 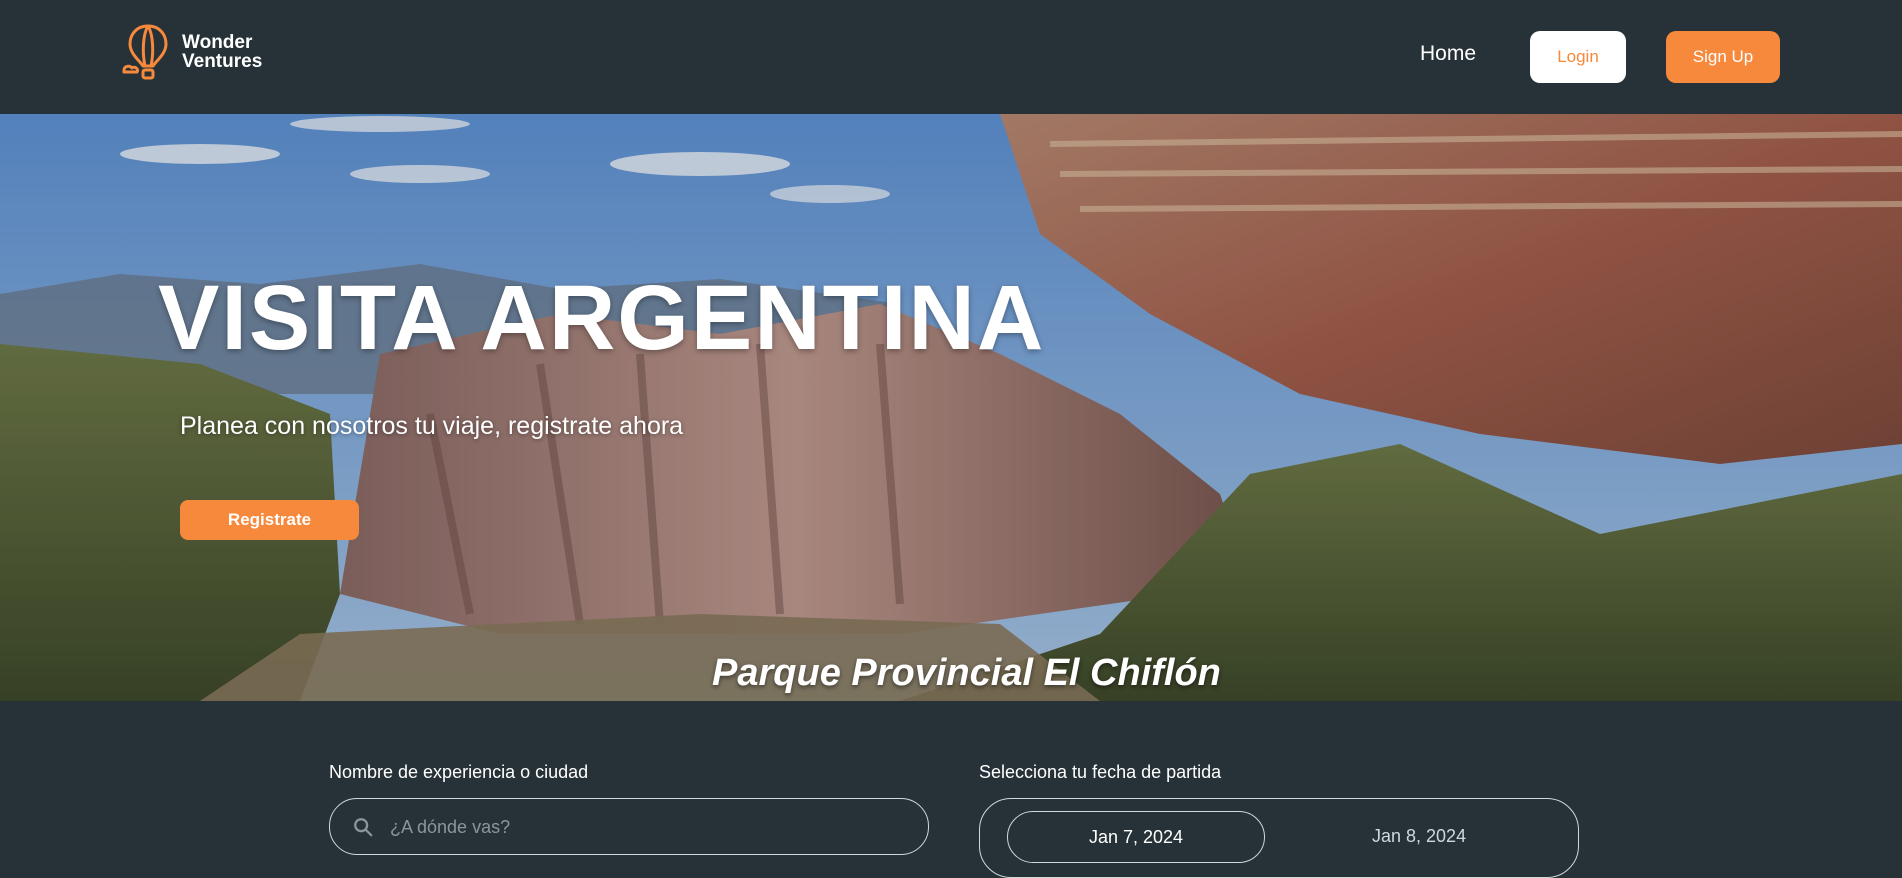 What do you see at coordinates (269, 520) in the screenshot?
I see `register-button: Registrate` at bounding box center [269, 520].